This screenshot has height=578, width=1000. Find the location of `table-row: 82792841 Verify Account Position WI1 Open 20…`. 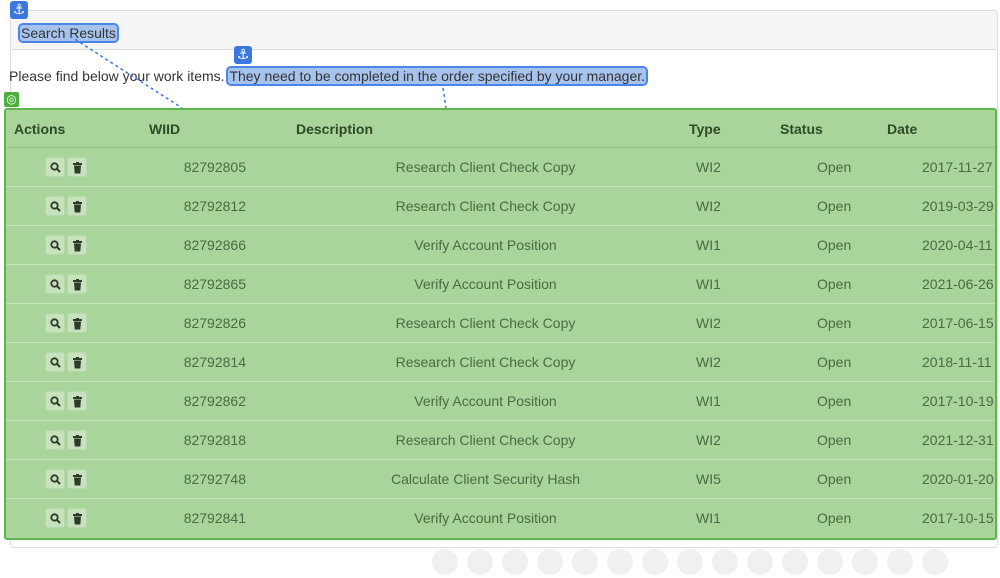

table-row: 82792841 Verify Account Position WI1 Open 20… is located at coordinates (500, 517).